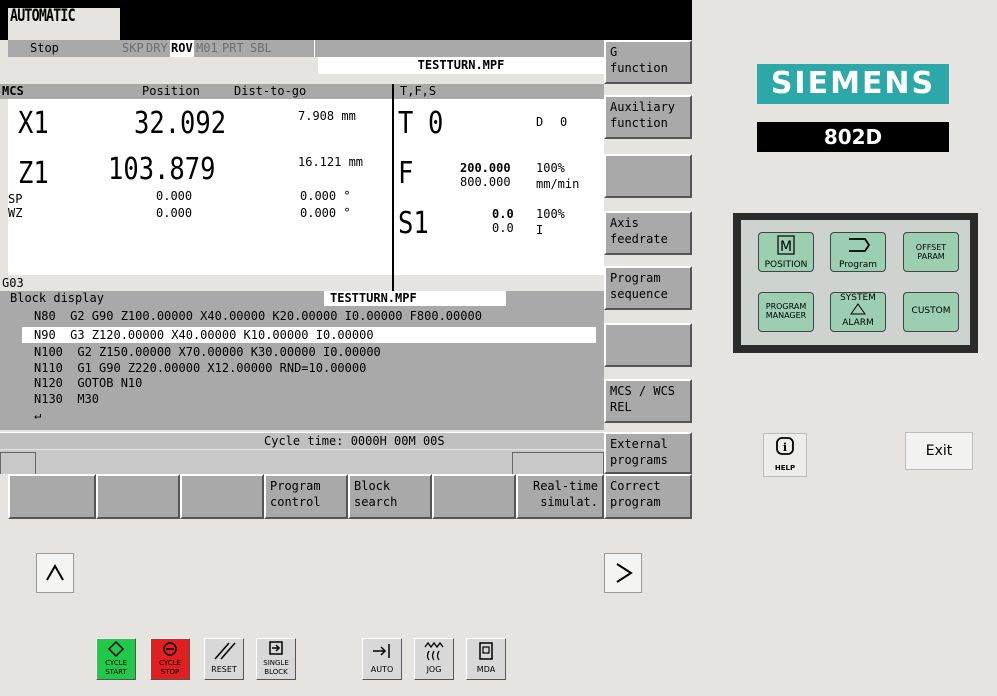 This screenshot has height=696, width=997. What do you see at coordinates (133, 48) in the screenshot?
I see `skp-indicator: SKP` at bounding box center [133, 48].